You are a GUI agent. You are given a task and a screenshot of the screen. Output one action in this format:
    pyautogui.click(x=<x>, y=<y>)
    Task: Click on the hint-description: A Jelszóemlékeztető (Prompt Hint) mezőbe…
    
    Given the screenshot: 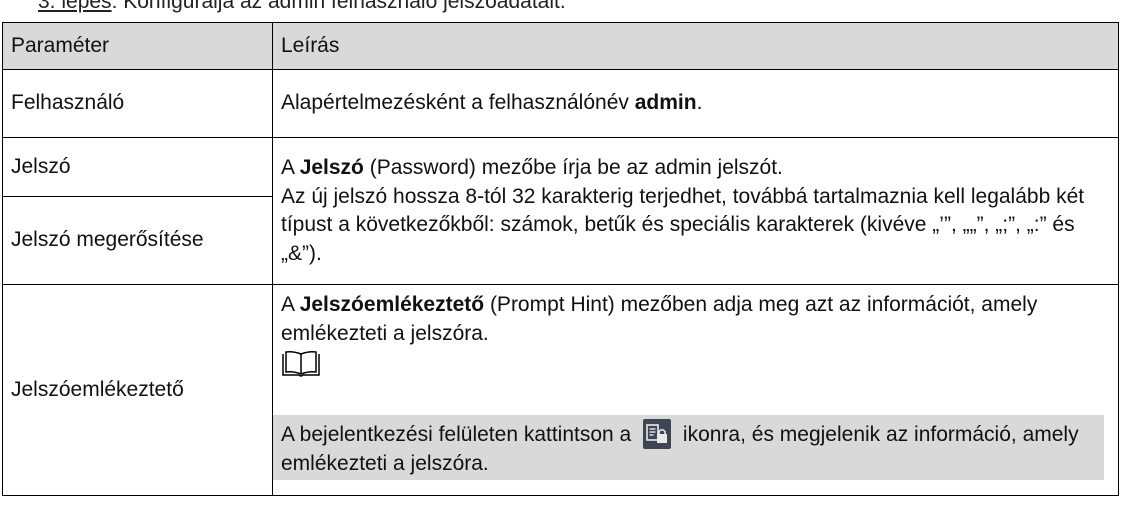 What is the action you would take?
    pyautogui.click(x=695, y=316)
    